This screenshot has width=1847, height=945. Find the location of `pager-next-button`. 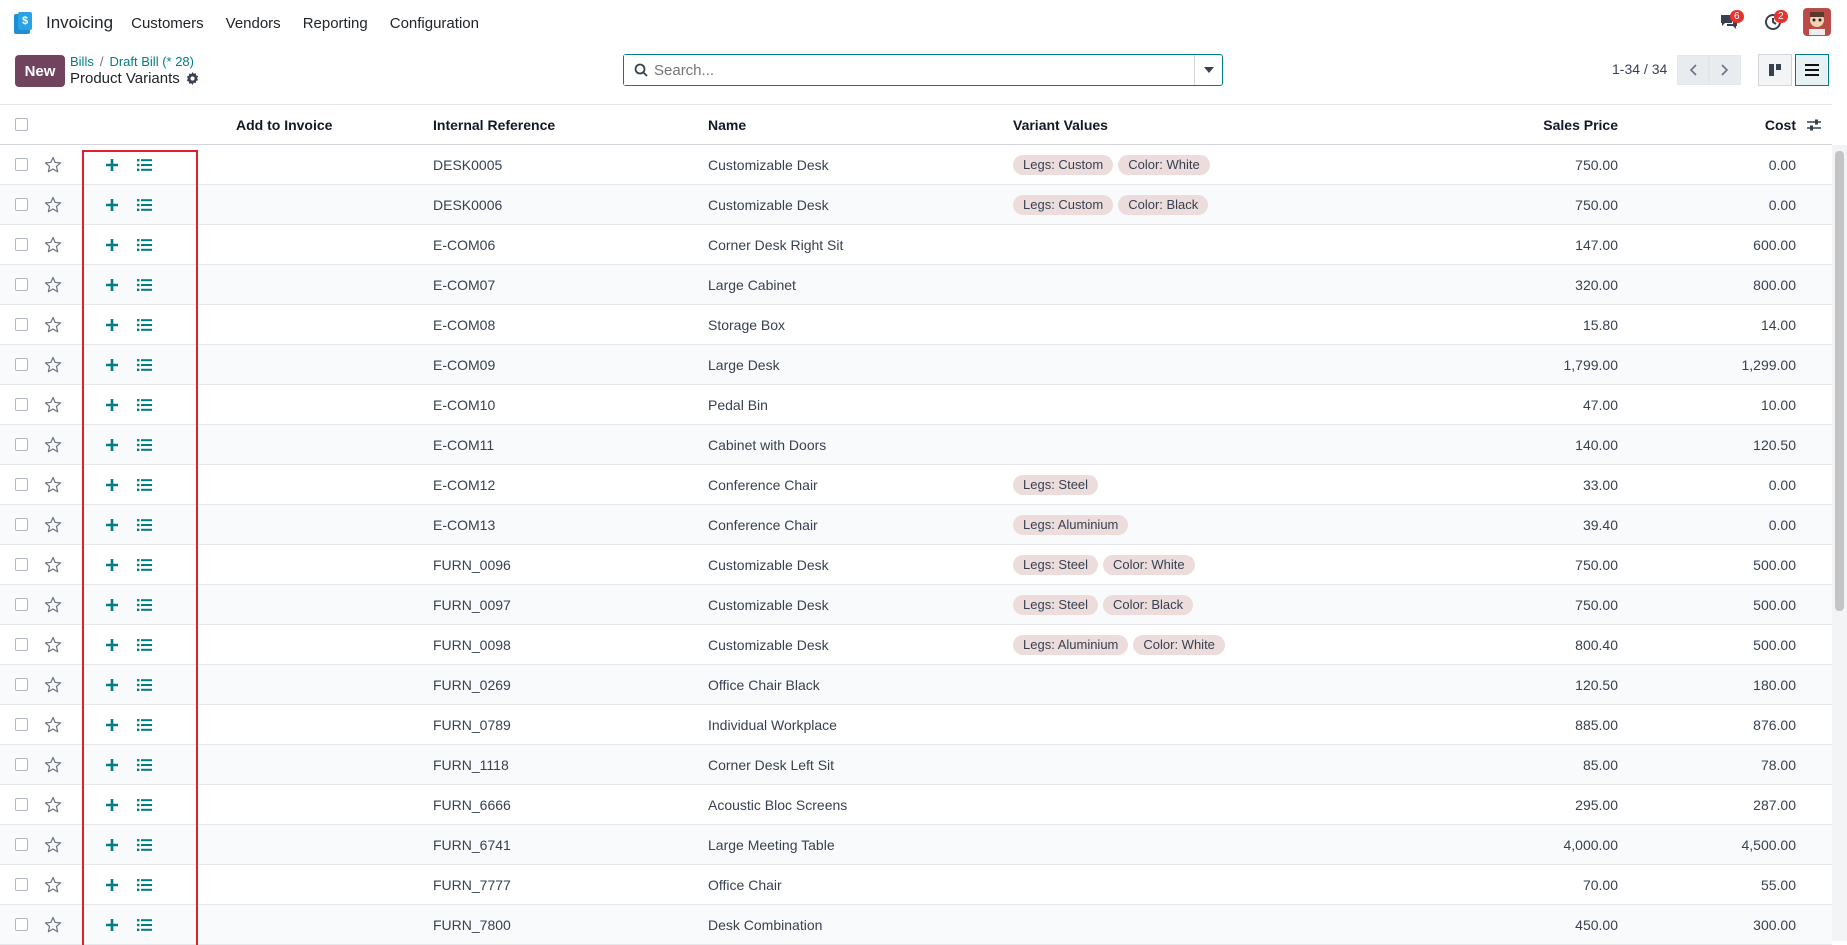

pager-next-button is located at coordinates (1725, 70).